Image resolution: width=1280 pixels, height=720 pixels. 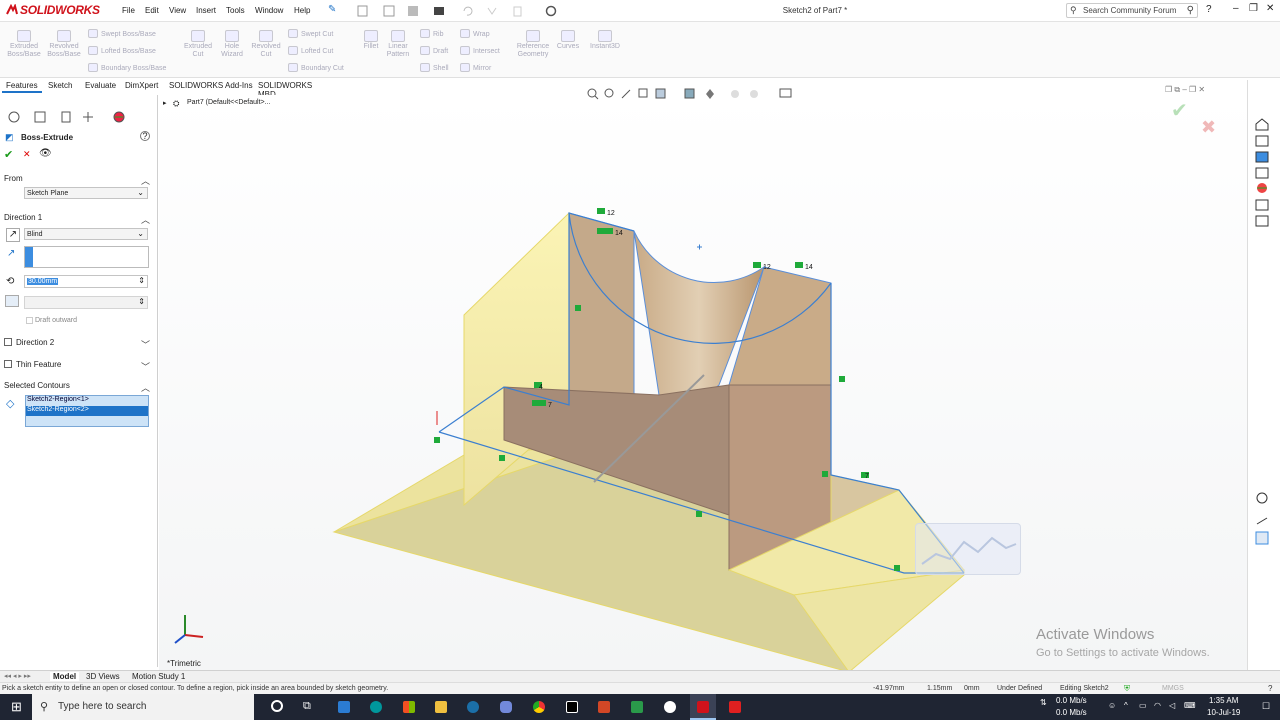 I want to click on tab-dimxpert: DimXpert, so click(x=141, y=85).